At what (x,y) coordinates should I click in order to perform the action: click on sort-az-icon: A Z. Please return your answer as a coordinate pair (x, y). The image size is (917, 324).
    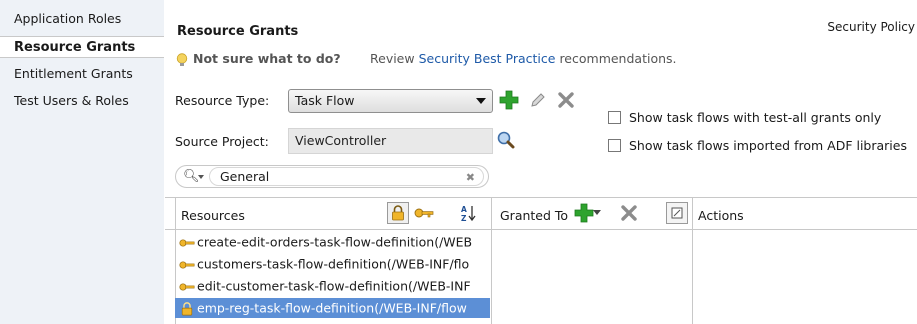
    Looking at the image, I should click on (468, 213).